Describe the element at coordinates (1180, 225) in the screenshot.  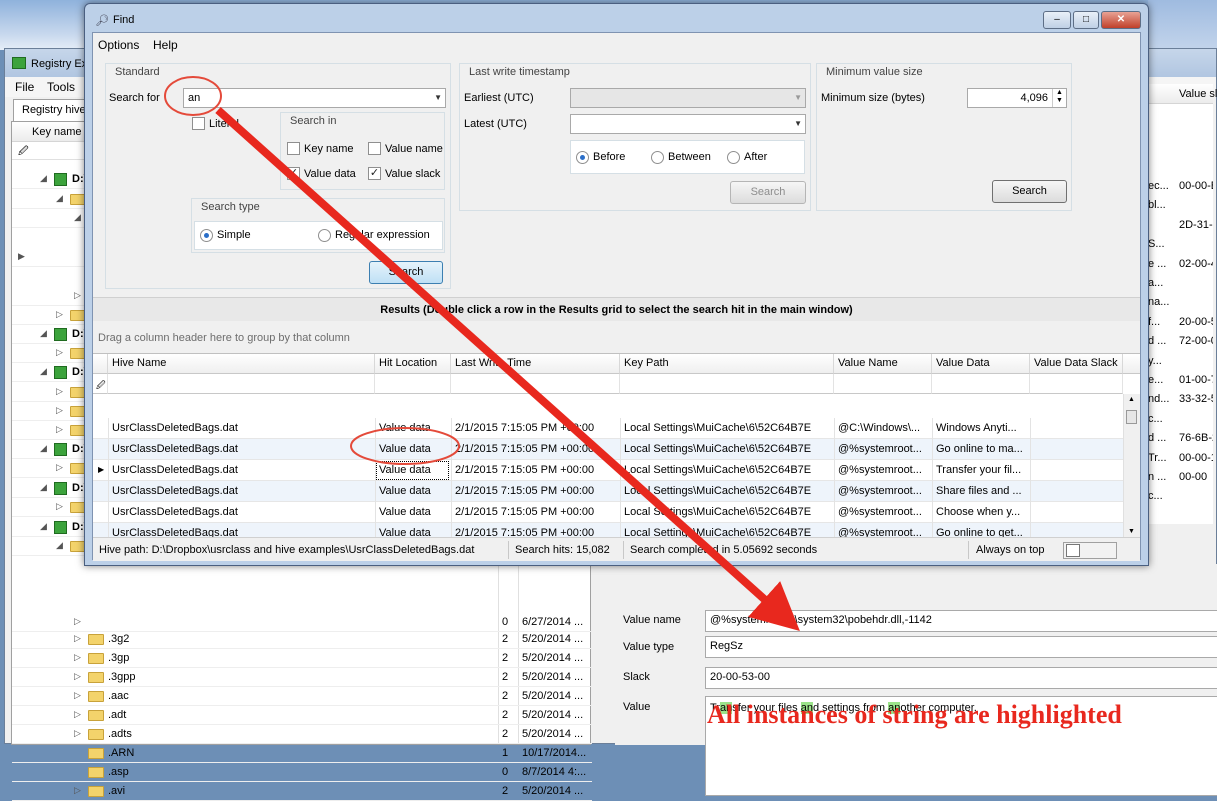
I see `value-row: 2D-31-3` at that location.